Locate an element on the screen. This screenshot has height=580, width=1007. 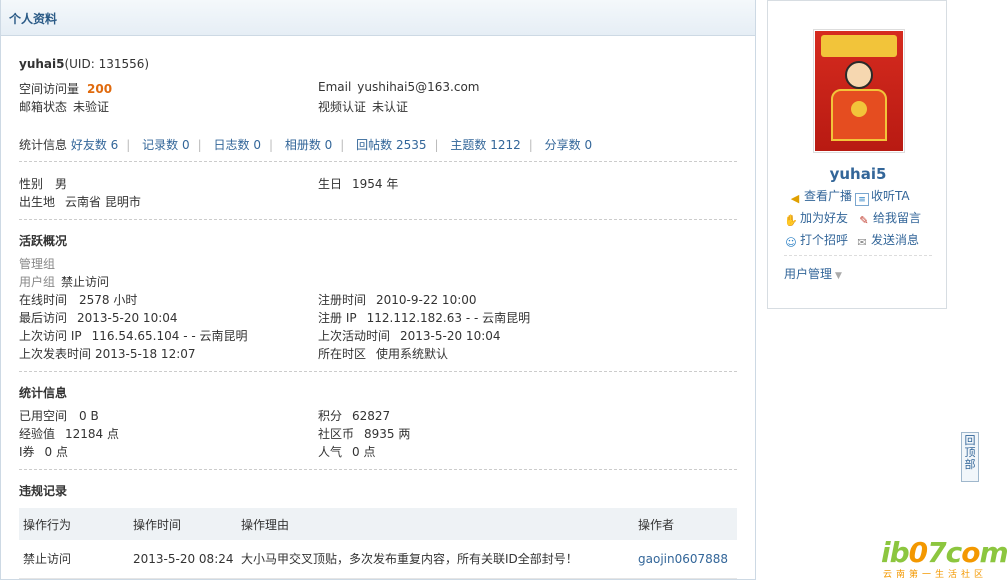
leave-message-link: ✎ 给我留言 is located at coordinates (889, 218).